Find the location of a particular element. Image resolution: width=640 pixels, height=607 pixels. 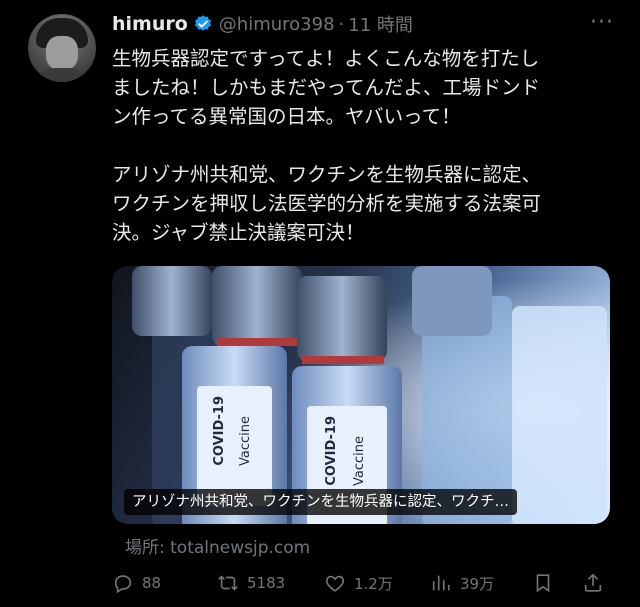

retweet-count: 5183 is located at coordinates (266, 583).